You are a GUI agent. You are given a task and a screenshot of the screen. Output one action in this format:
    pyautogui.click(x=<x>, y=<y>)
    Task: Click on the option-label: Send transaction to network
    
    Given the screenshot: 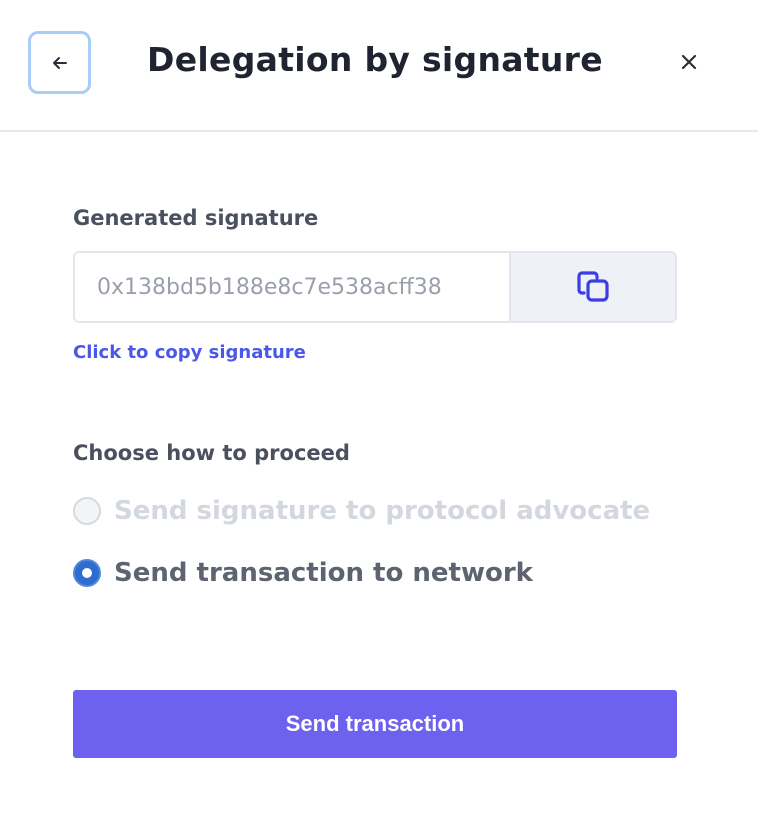 What is the action you would take?
    pyautogui.click(x=323, y=573)
    